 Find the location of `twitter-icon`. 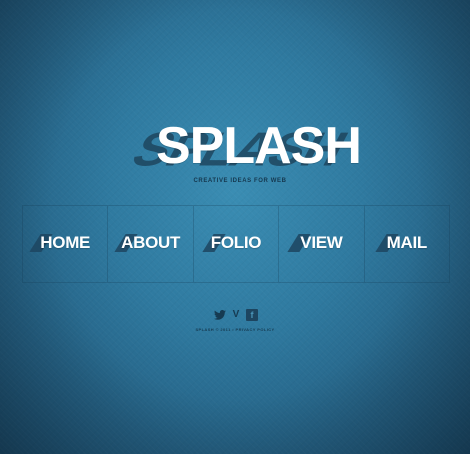

twitter-icon is located at coordinates (220, 315).